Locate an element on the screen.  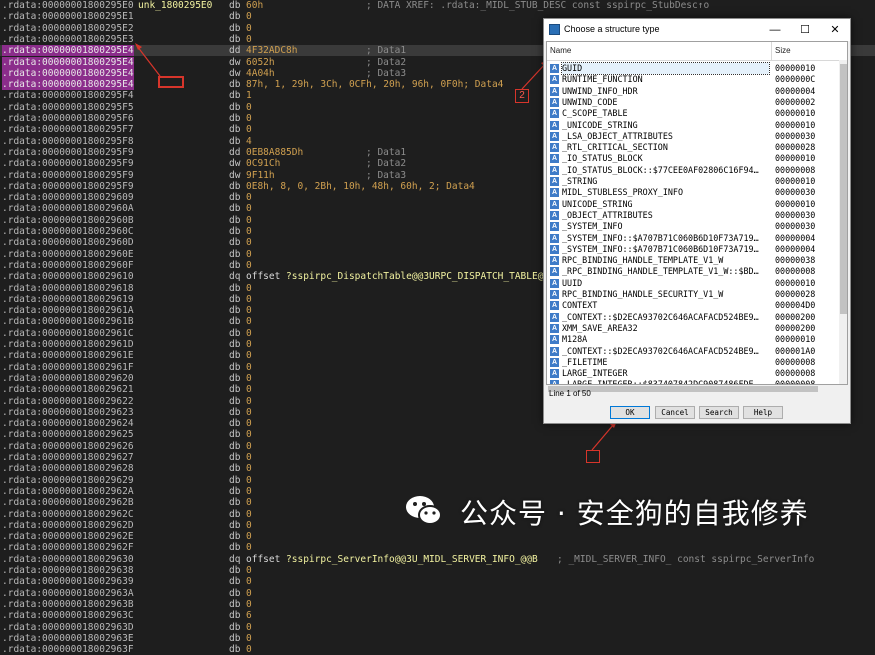
dialog-titlebar: Choose a structure type — ☐ ✕ is located at coordinates (697, 30).